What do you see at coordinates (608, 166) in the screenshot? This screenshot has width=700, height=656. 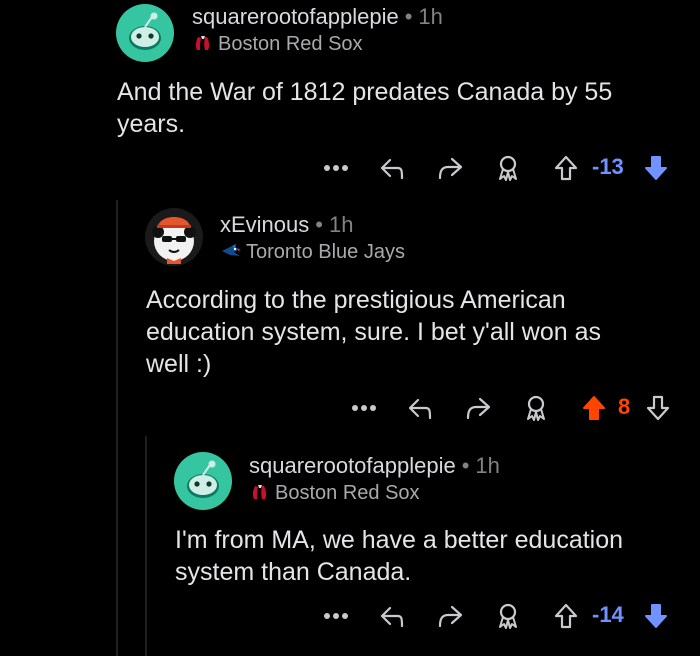 I see `vote-score: -13` at bounding box center [608, 166].